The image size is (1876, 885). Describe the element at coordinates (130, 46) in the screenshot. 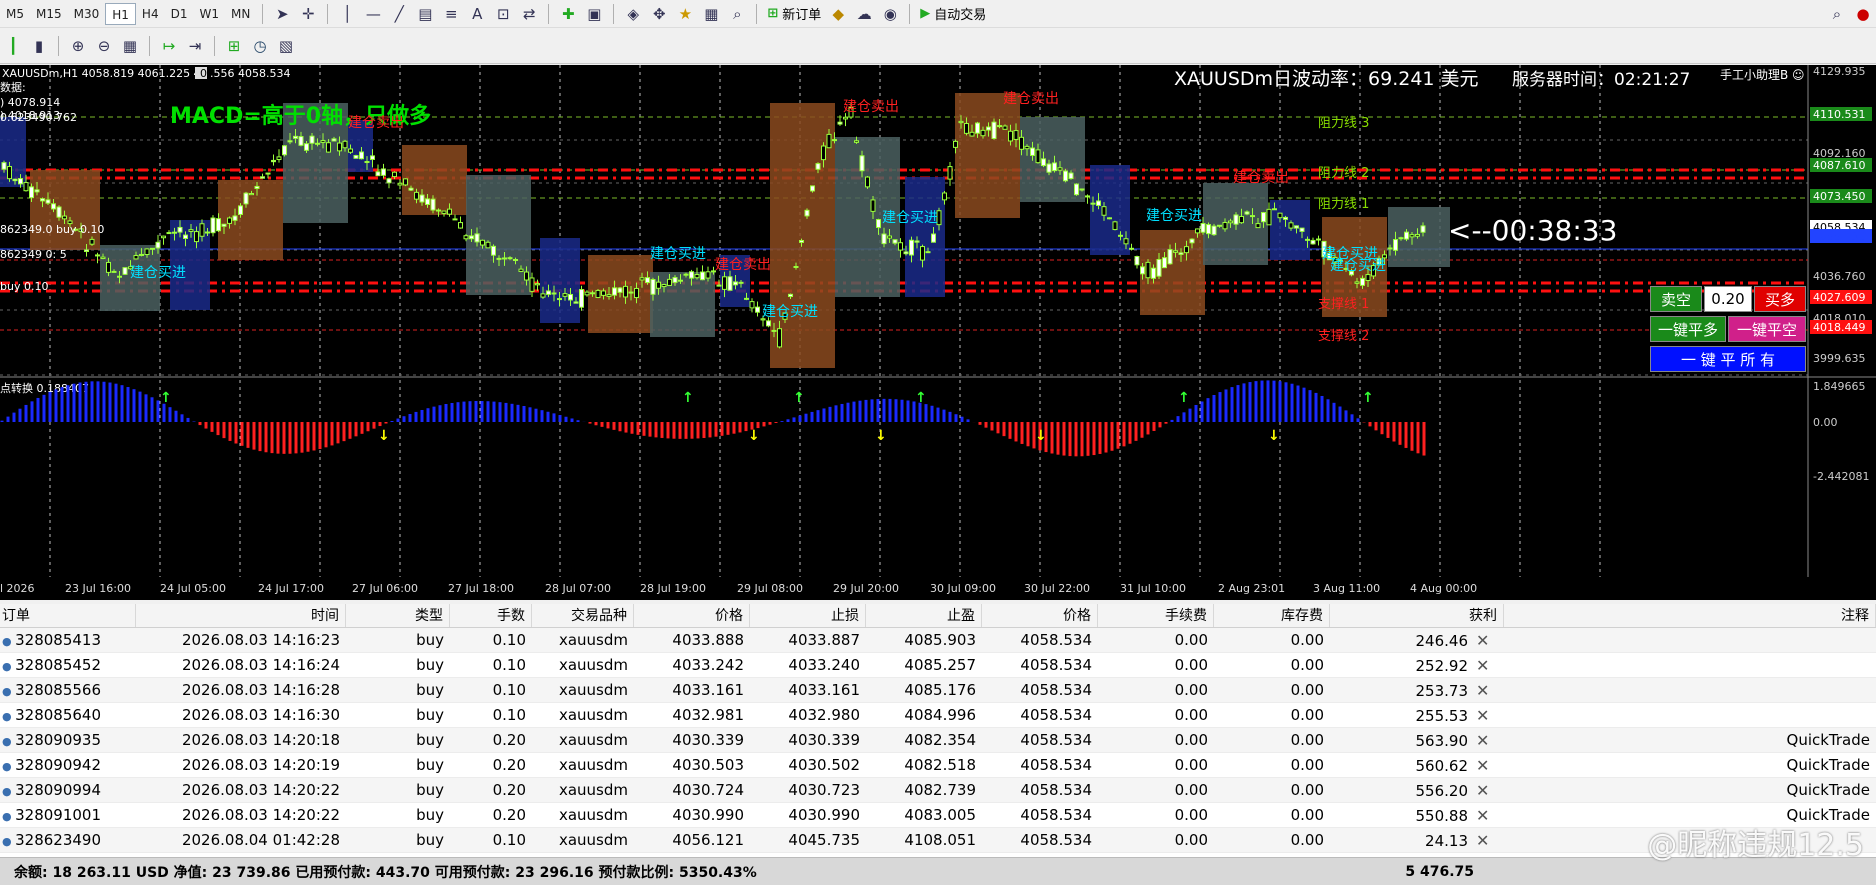

I see `tile-windows-icon: ▦` at that location.